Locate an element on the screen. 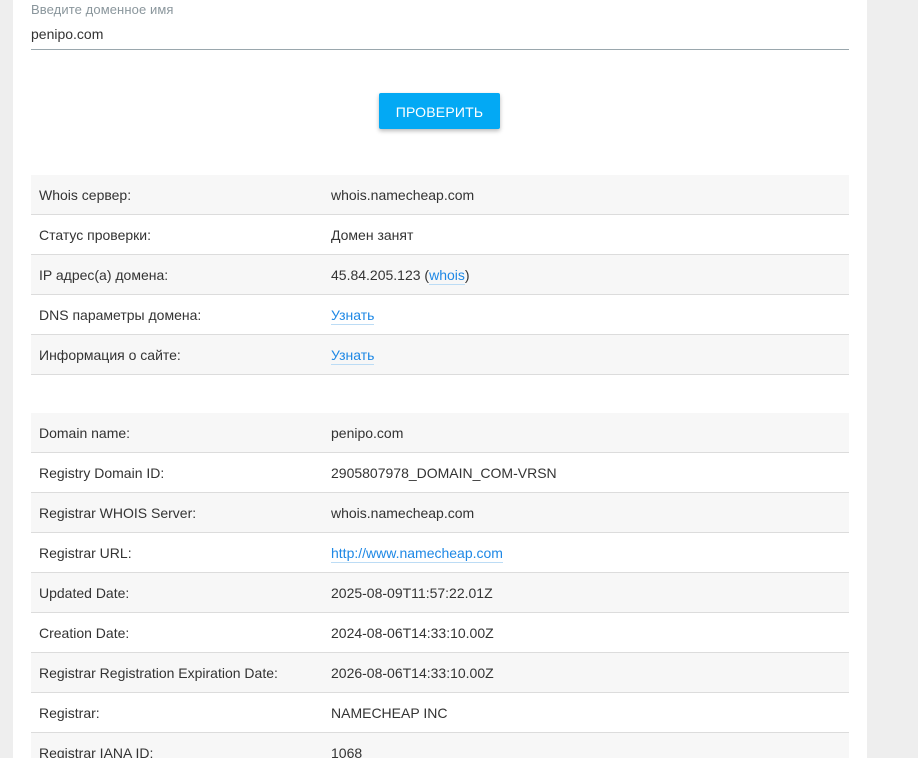  row-key: Registrar WHOIS Server: is located at coordinates (118, 512).